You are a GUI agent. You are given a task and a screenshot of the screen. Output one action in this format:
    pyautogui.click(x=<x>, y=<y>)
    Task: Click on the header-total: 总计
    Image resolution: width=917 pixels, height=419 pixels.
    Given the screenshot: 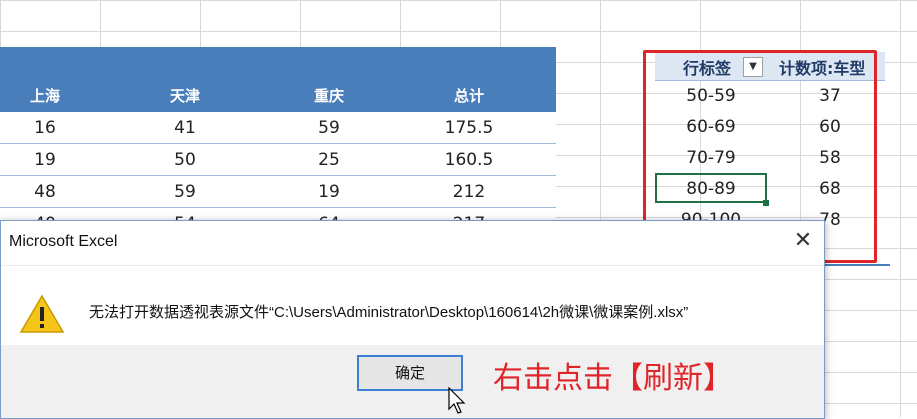 What is the action you would take?
    pyautogui.click(x=469, y=95)
    